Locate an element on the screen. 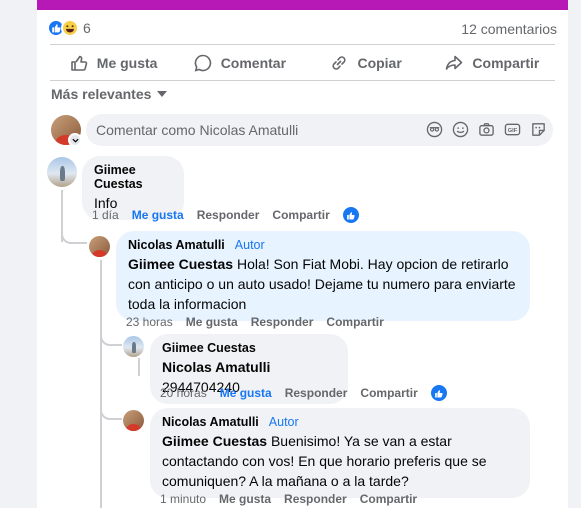  share-button-label: Compartir is located at coordinates (506, 62).